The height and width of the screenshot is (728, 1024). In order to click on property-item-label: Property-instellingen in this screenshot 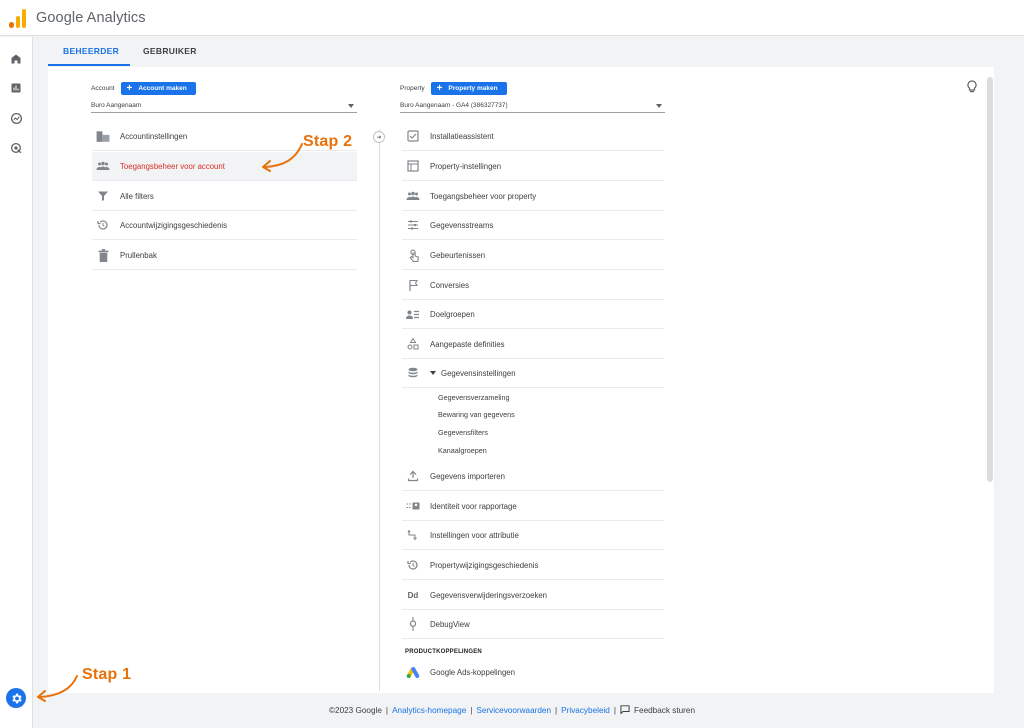, I will do `click(466, 166)`.